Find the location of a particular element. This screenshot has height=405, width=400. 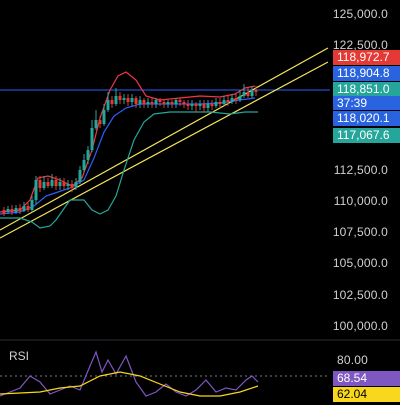

price-axis-label: 110,000.0 is located at coordinates (360, 201).